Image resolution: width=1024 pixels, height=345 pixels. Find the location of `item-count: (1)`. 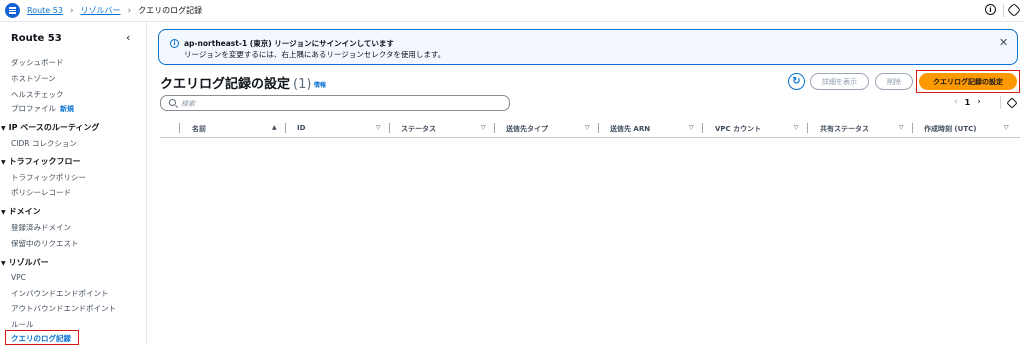

item-count: (1) is located at coordinates (302, 84).